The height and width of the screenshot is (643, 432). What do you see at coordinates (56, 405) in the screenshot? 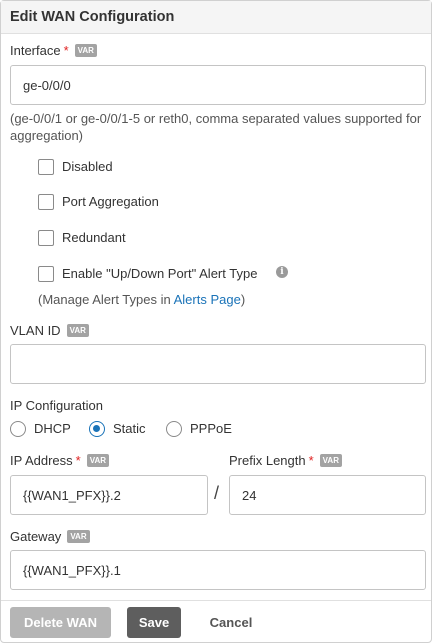
I see `ip-configuration-label: IP Configuration` at bounding box center [56, 405].